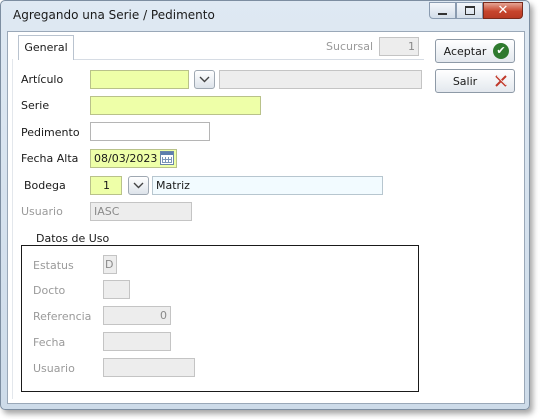 Image resolution: width=540 pixels, height=419 pixels. I want to click on close-window-button: ✕, so click(503, 10).